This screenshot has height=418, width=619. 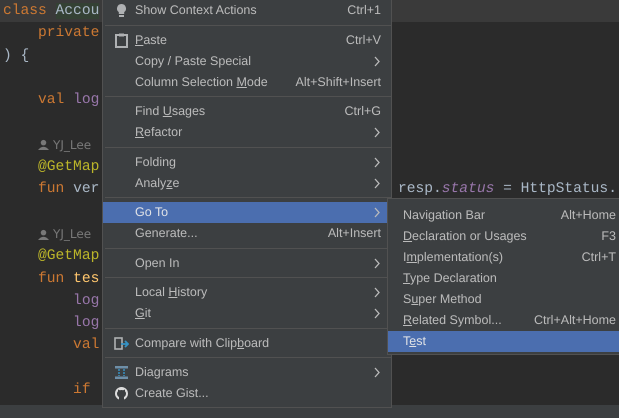 What do you see at coordinates (121, 40) in the screenshot?
I see `clipboard-icon` at bounding box center [121, 40].